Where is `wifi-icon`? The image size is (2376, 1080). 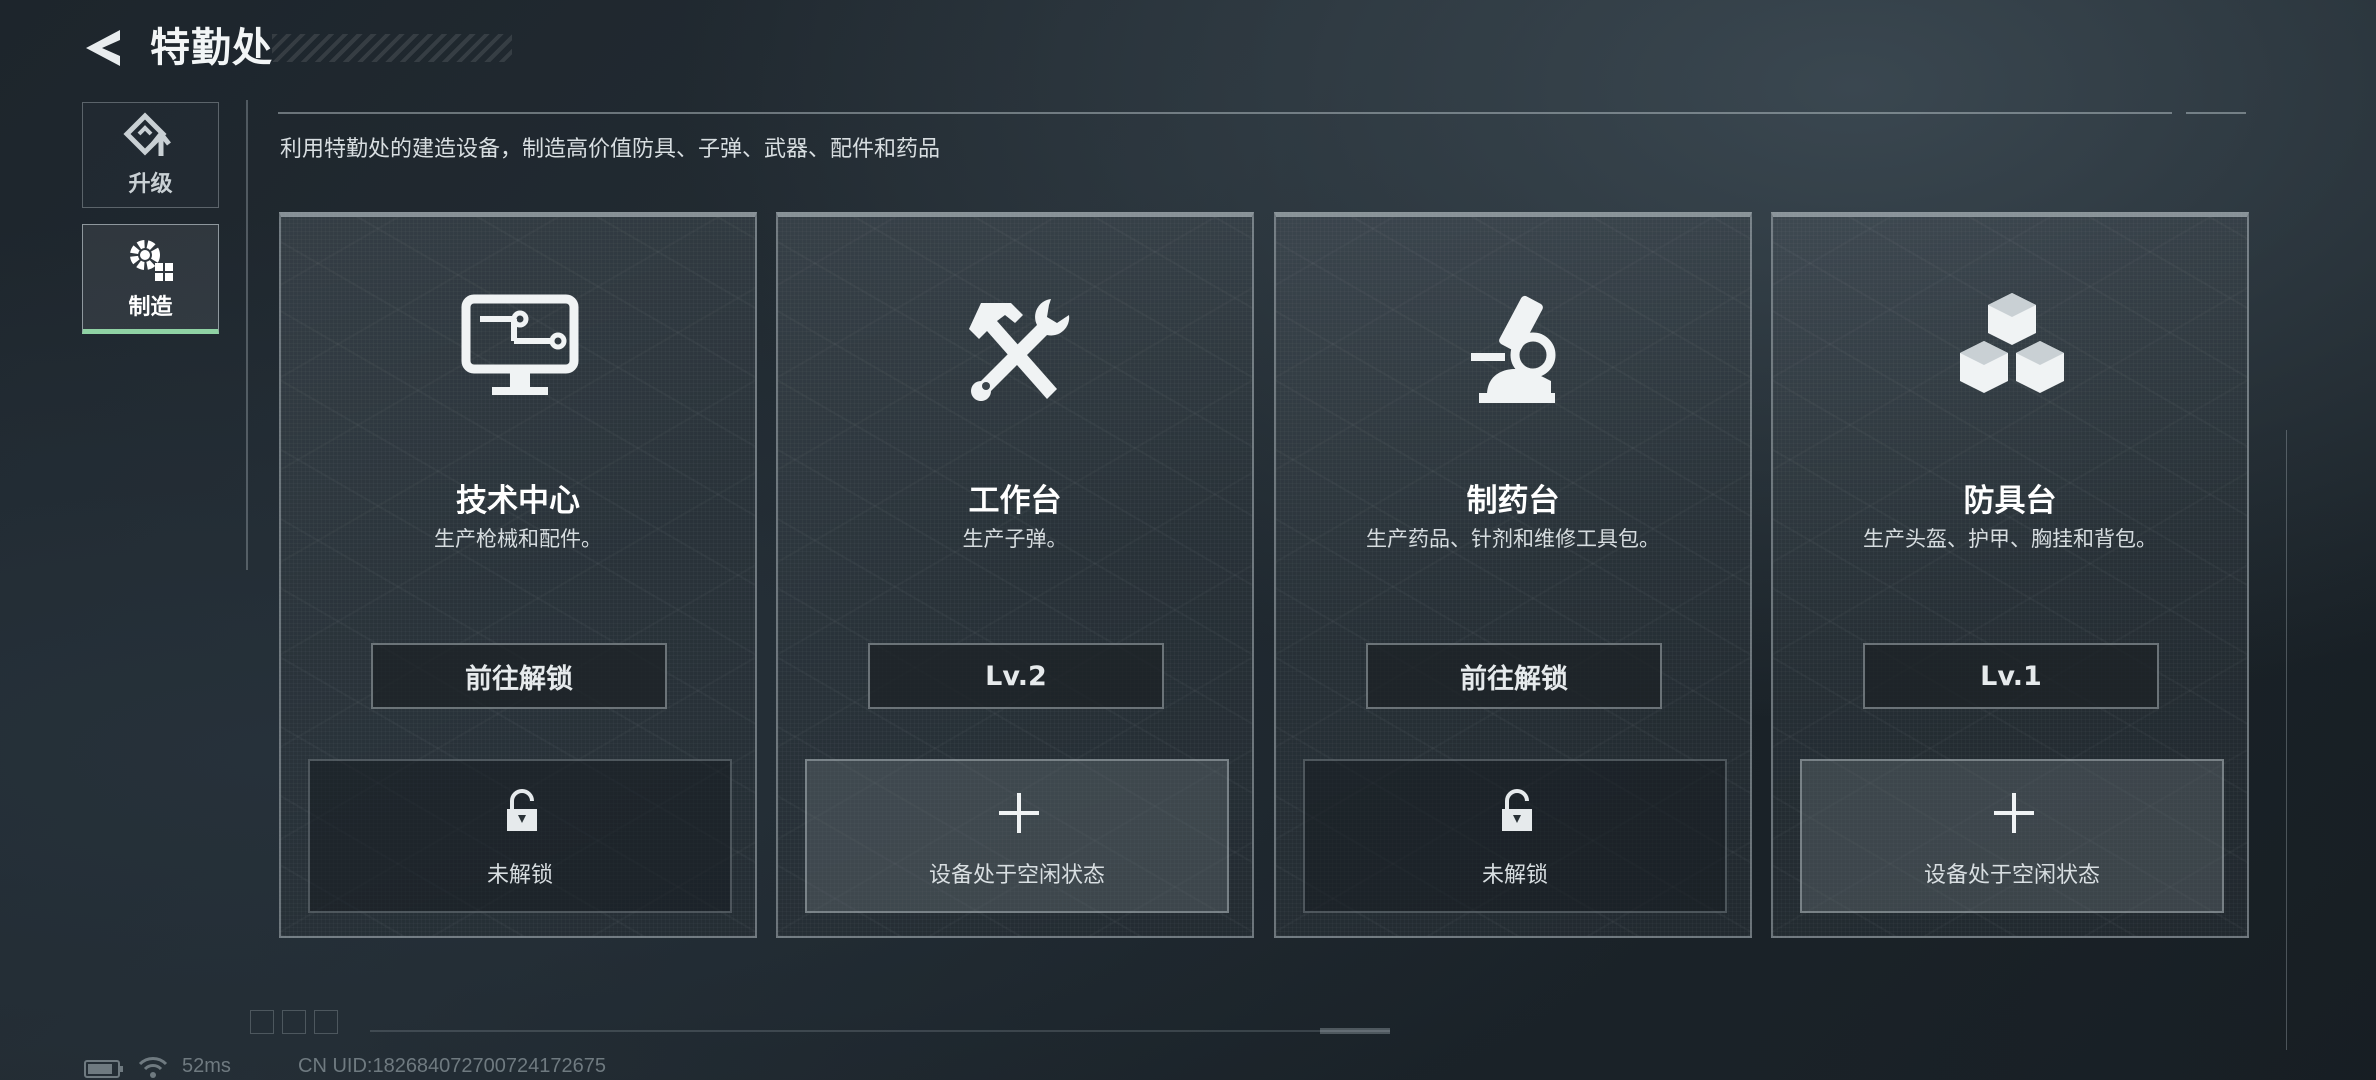 wifi-icon is located at coordinates (153, 1067).